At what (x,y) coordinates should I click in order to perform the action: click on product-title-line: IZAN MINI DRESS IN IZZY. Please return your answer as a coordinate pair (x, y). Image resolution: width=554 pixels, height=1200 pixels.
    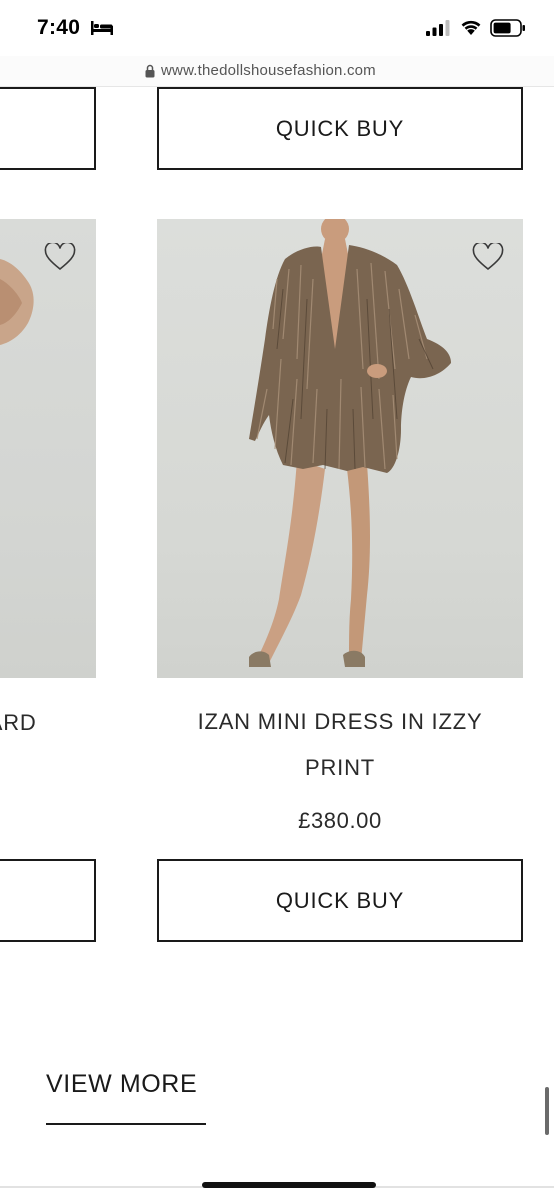
    Looking at the image, I should click on (340, 721).